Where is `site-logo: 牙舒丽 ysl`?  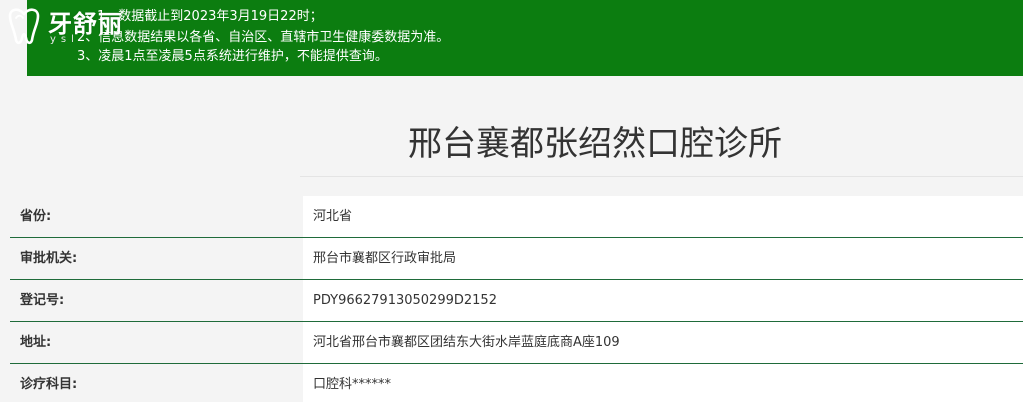
site-logo: 牙舒丽 ysl is located at coordinates (69, 26).